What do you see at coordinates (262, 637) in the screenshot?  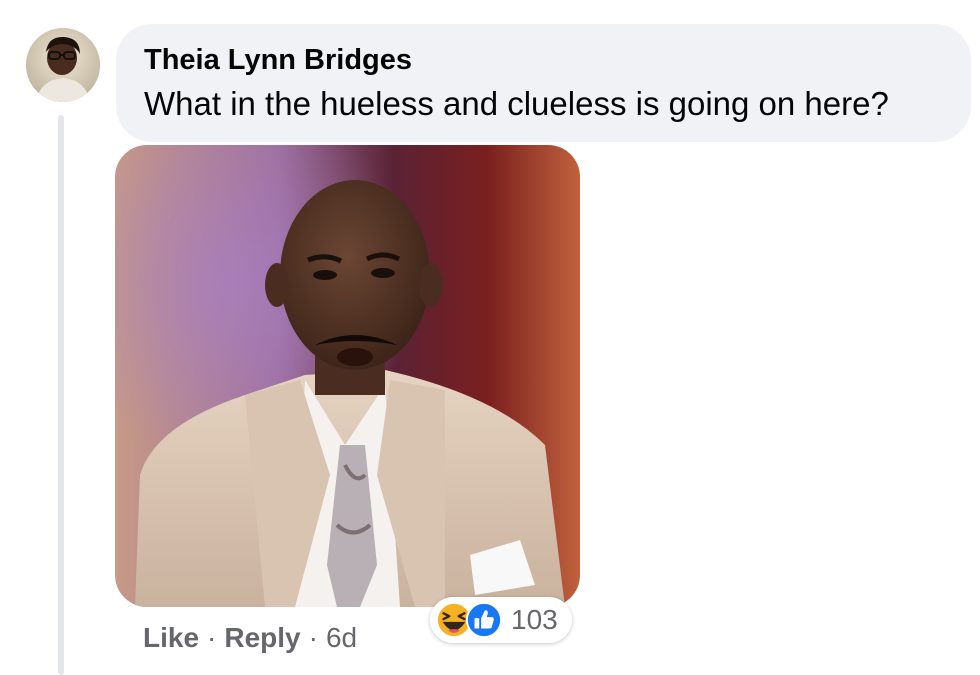 I see `reply-link: Reply` at bounding box center [262, 637].